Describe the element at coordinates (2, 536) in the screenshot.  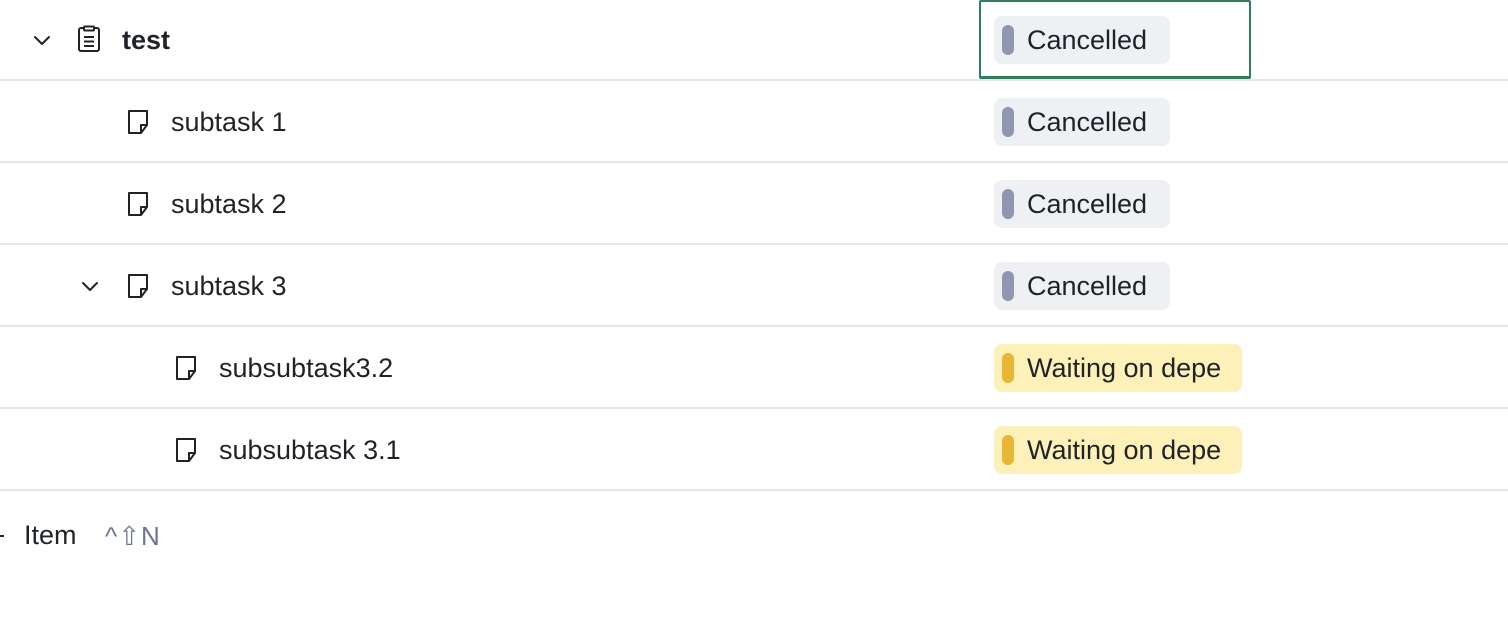
I see `plus-icon` at that location.